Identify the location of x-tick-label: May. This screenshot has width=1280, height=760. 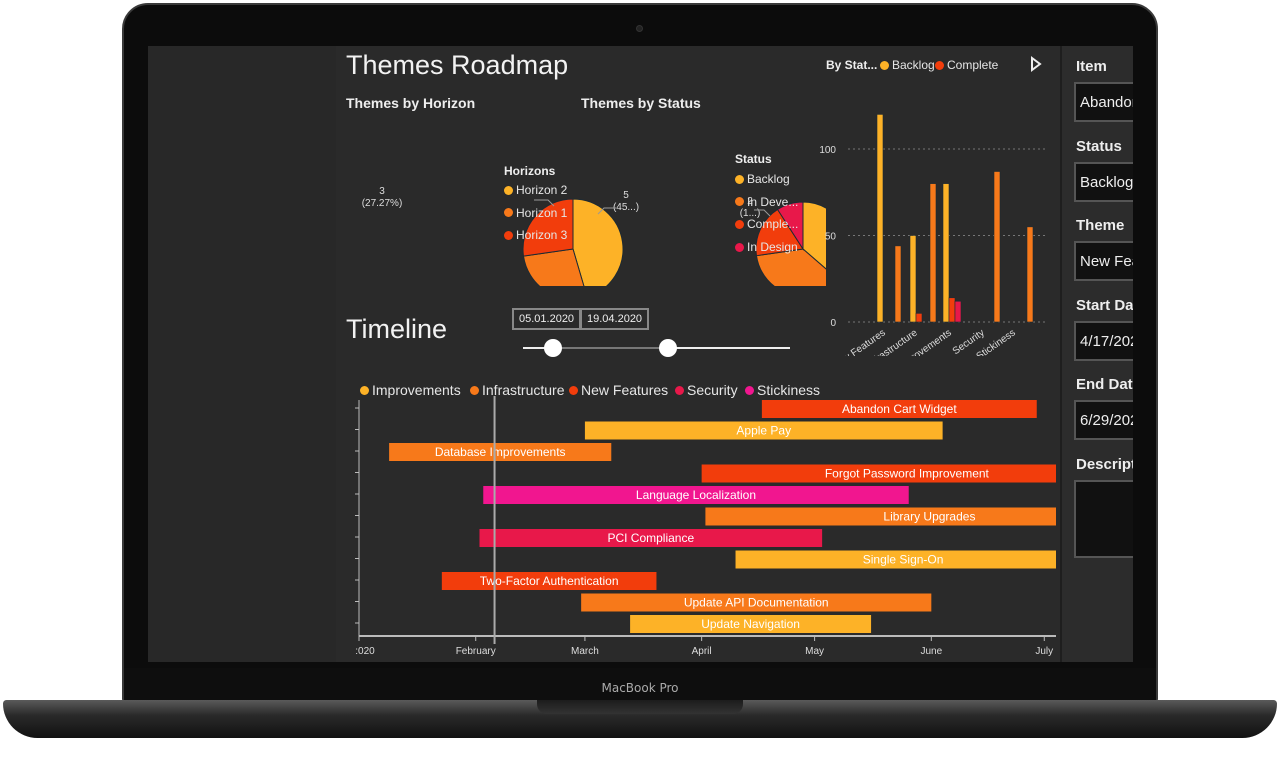
(814, 651).